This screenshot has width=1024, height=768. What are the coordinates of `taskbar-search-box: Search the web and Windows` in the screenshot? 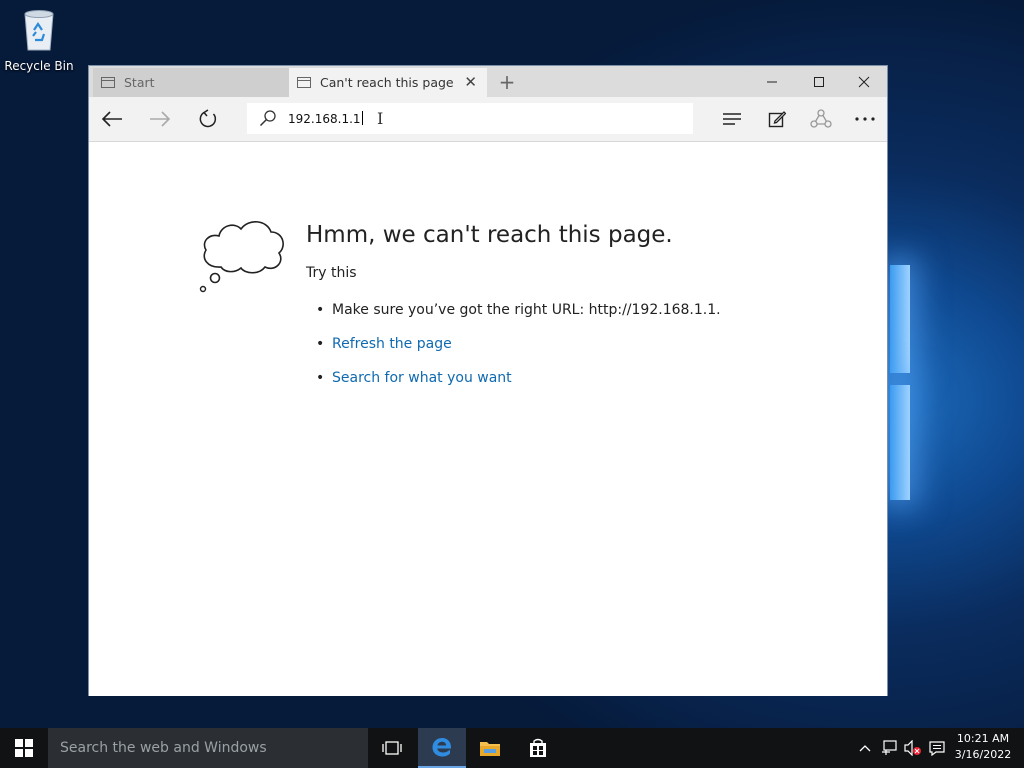 It's located at (208, 748).